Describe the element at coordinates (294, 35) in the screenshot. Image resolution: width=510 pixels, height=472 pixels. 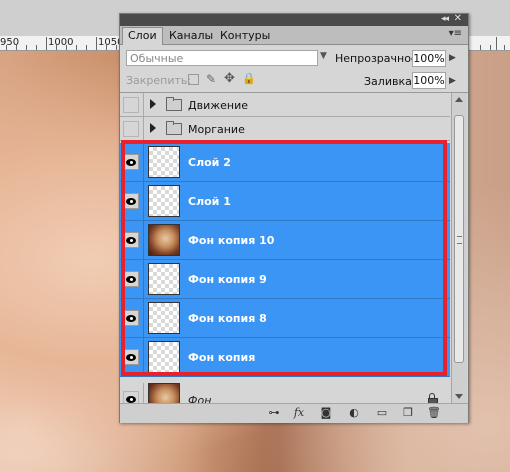
I see `panel-tabs: Слои Каналы Контуры ▾≡` at that location.